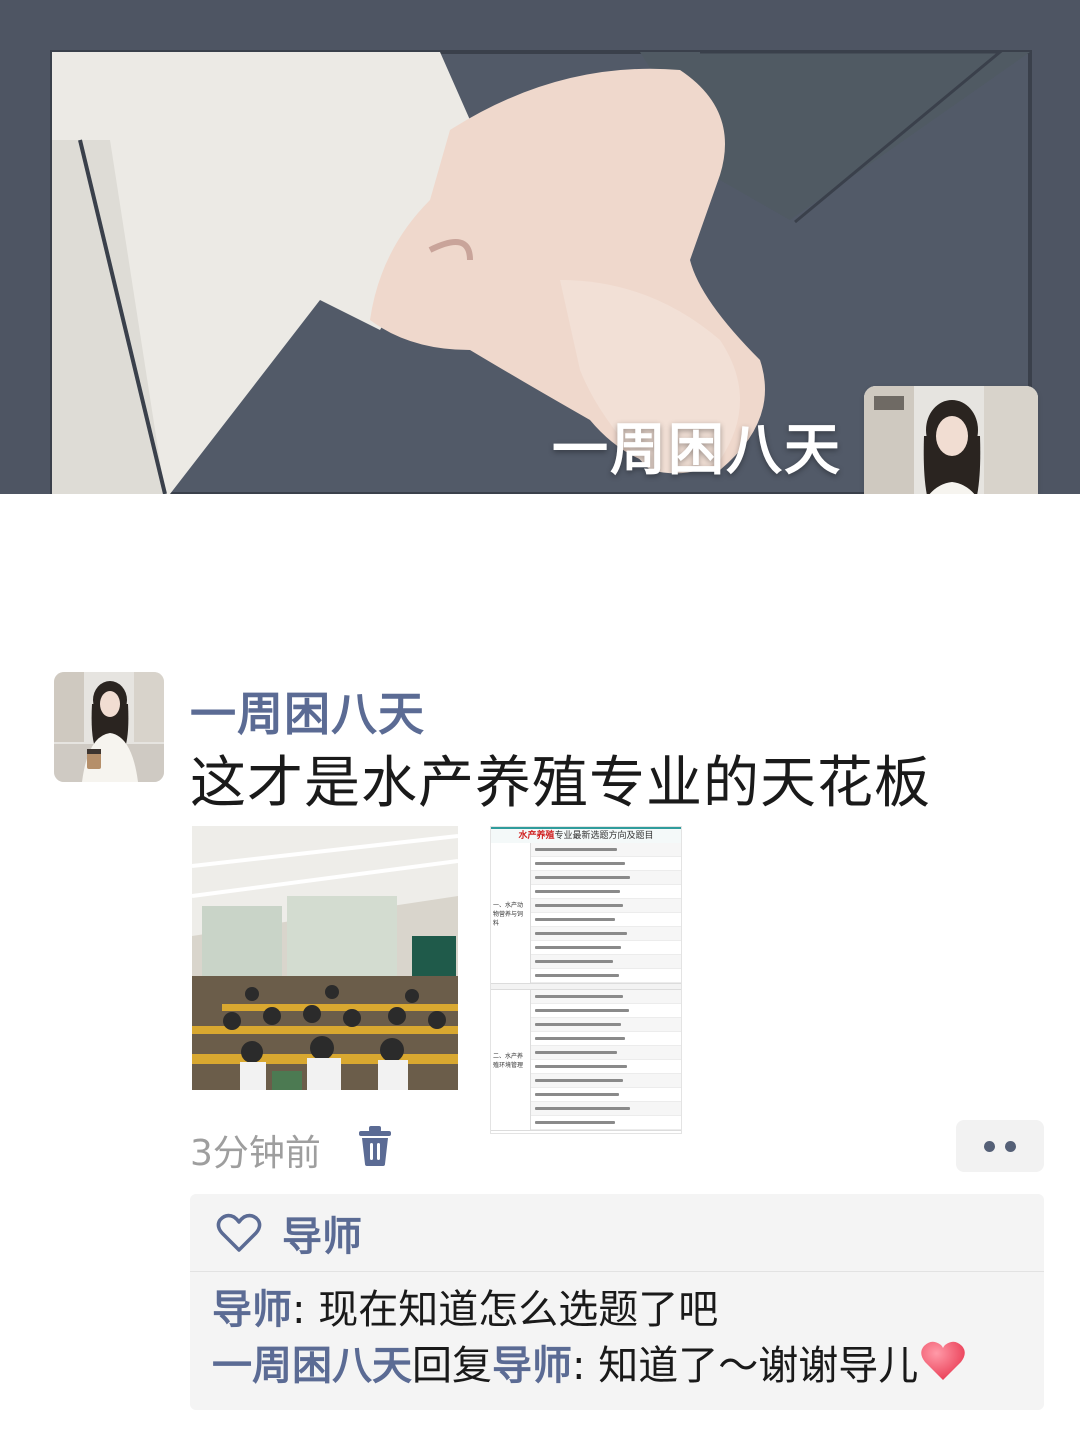 The width and height of the screenshot is (1080, 1438). What do you see at coordinates (518, 1310) in the screenshot?
I see `comment-text: 现在知道怎么选题了吧` at bounding box center [518, 1310].